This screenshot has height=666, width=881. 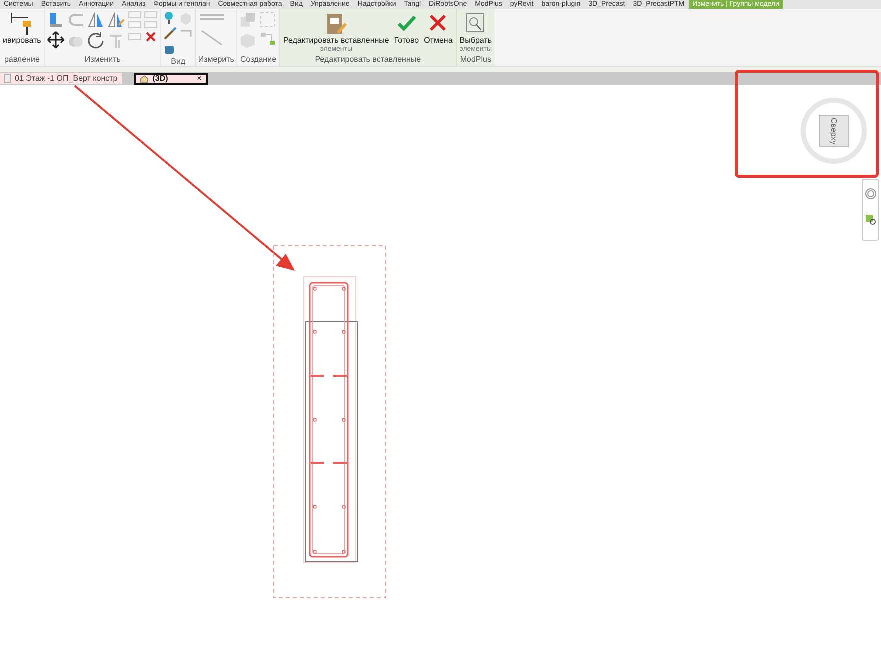 I want to click on brush-icon, so click(x=170, y=34).